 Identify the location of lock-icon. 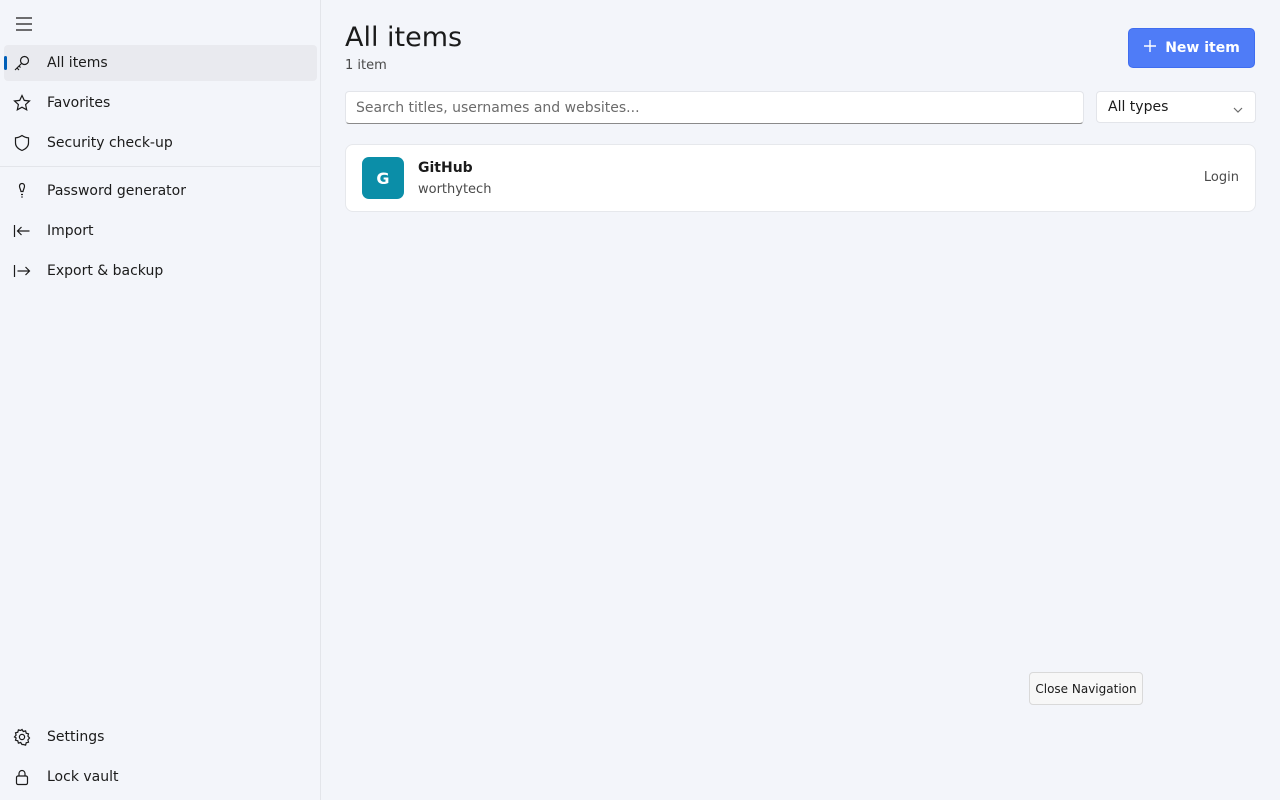
(22, 777).